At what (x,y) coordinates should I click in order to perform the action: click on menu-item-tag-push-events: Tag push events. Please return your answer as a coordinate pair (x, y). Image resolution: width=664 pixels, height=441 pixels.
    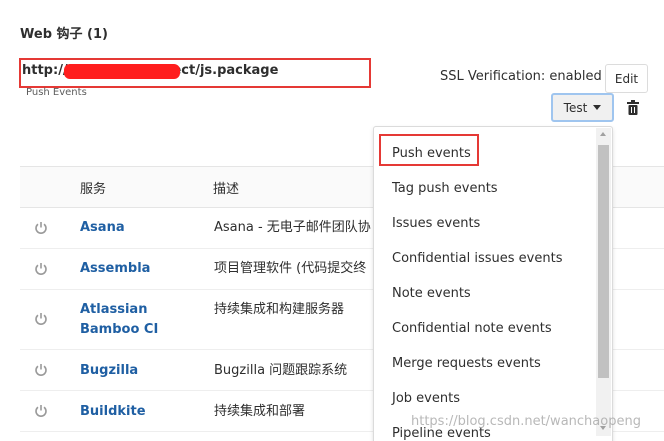
    Looking at the image, I should click on (445, 188).